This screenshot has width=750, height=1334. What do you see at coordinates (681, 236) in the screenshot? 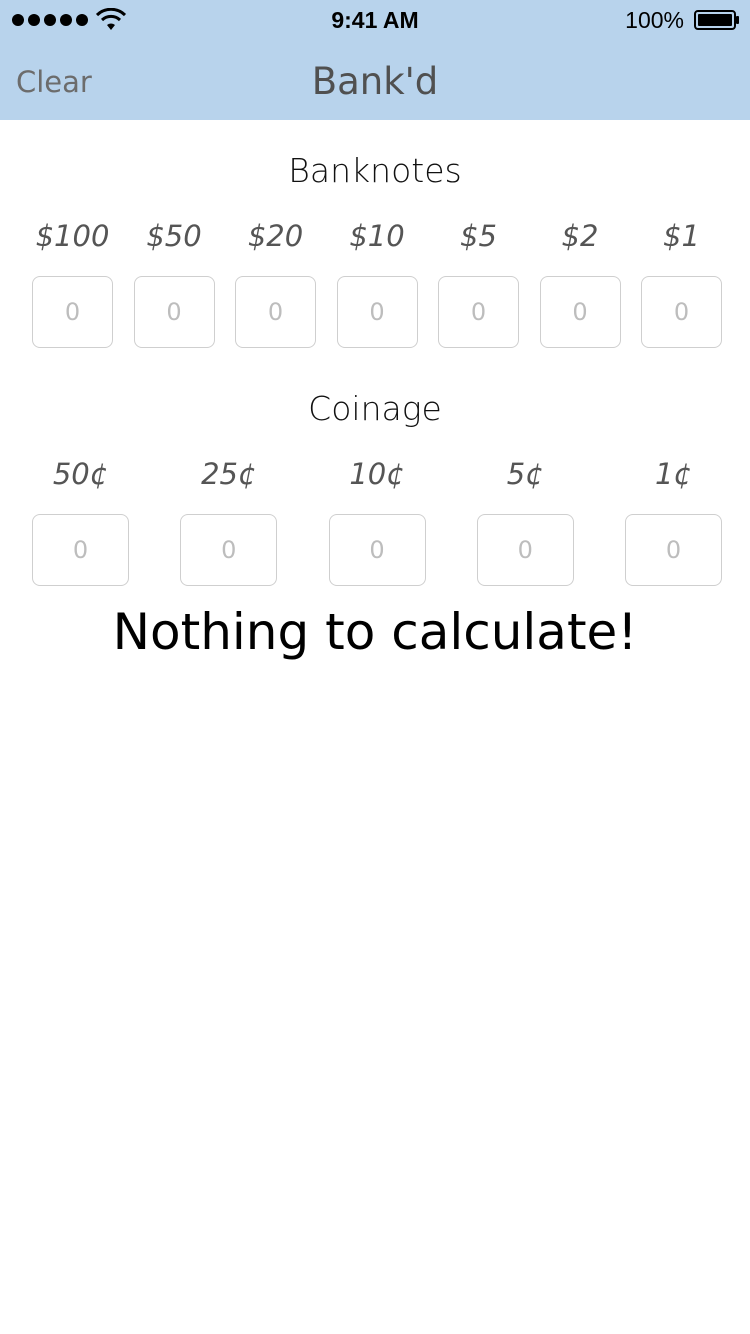
I see `denomination-label: $1` at bounding box center [681, 236].